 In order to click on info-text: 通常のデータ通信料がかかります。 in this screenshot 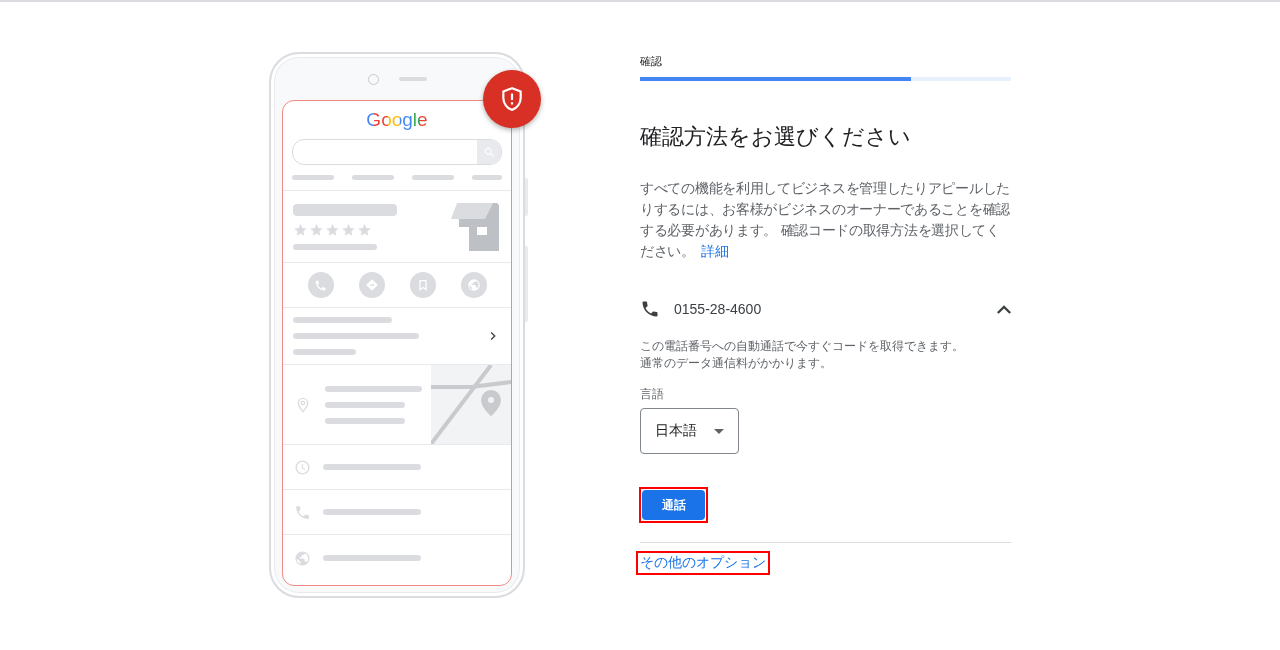, I will do `click(736, 363)`.